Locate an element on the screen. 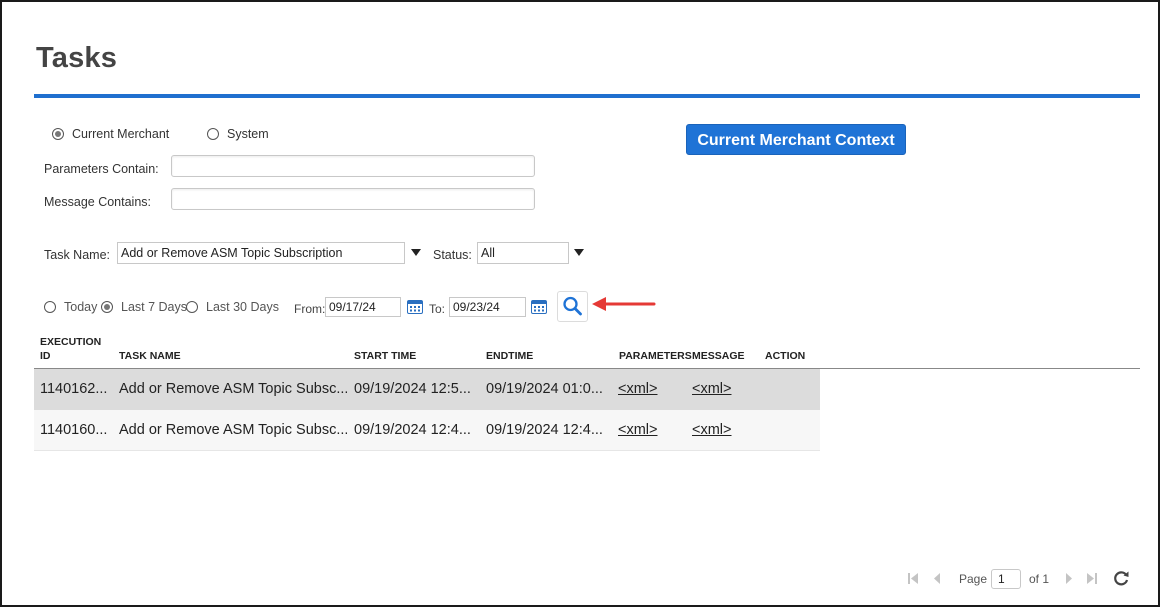 The width and height of the screenshot is (1160, 607). title-divider is located at coordinates (587, 96).